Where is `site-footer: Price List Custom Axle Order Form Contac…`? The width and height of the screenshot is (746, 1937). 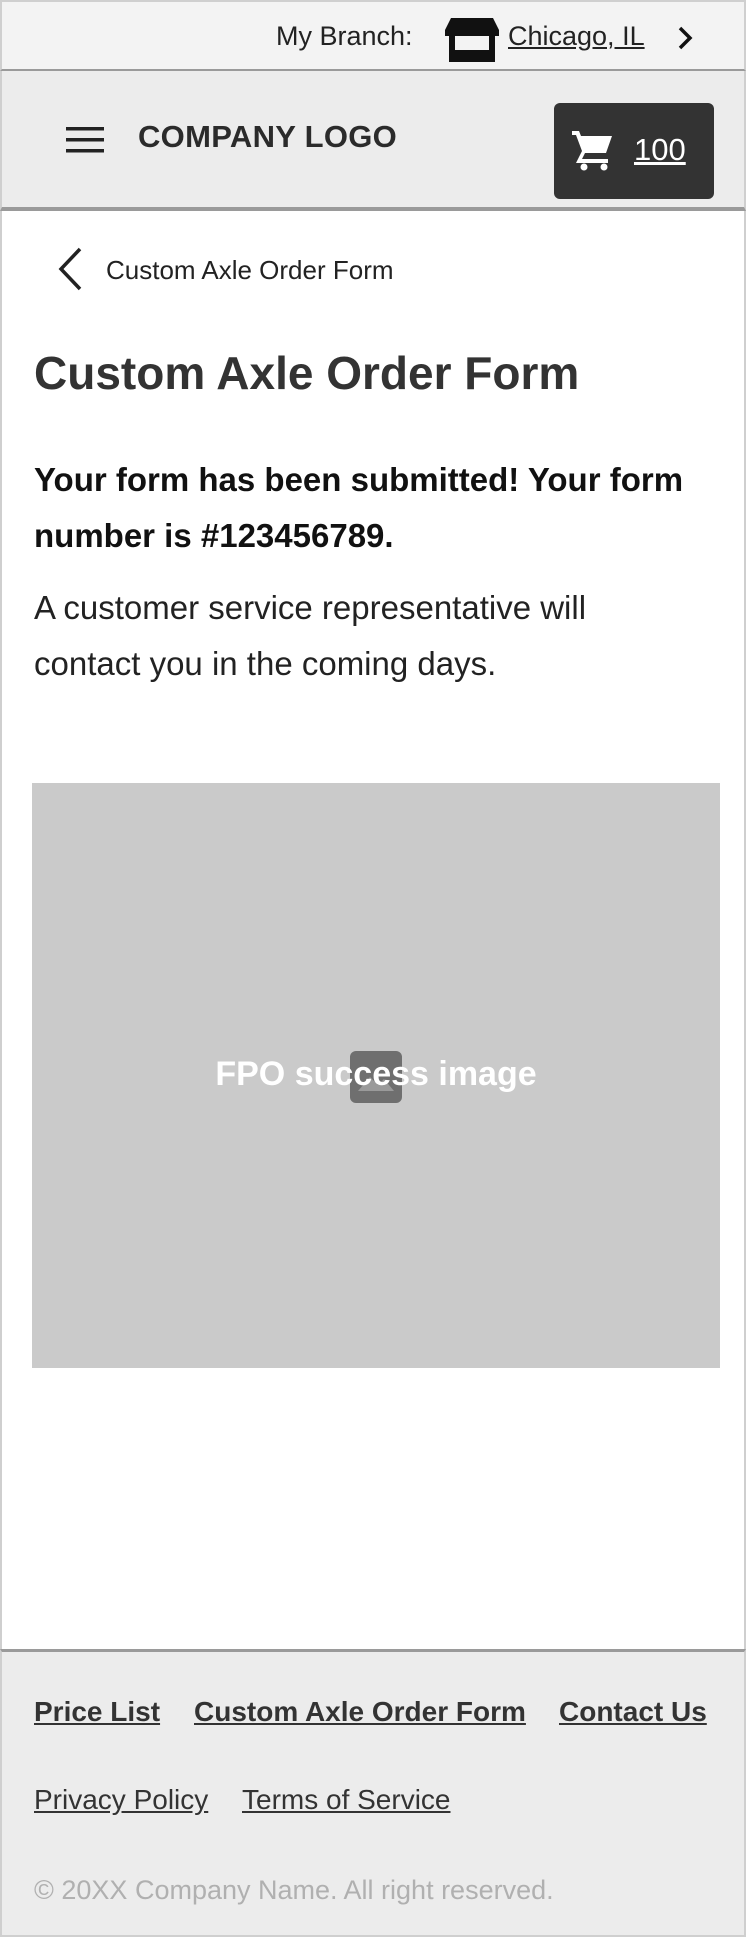 site-footer: Price List Custom Axle Order Form Contac… is located at coordinates (373, 1793).